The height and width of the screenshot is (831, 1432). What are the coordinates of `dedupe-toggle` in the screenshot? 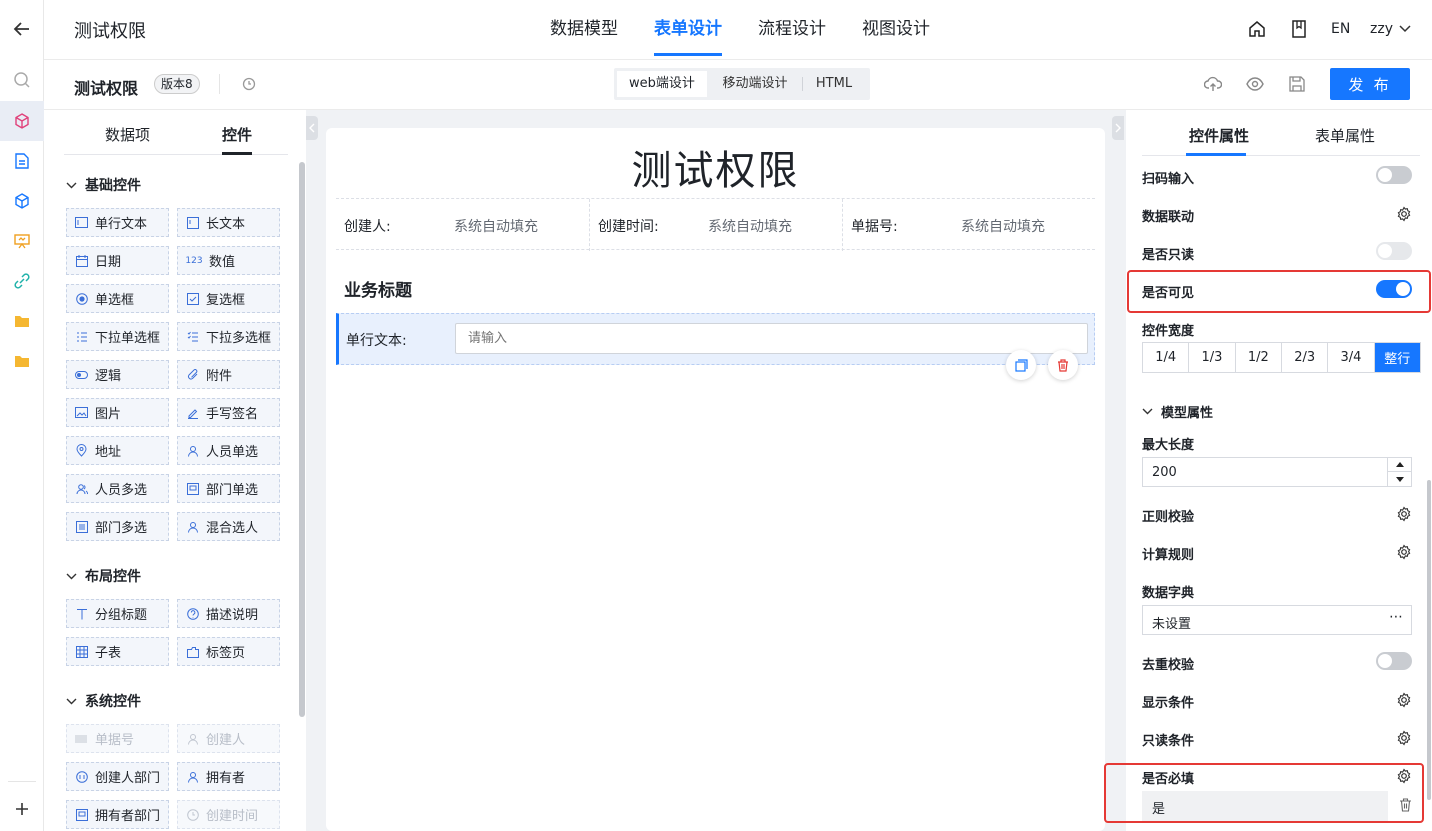 It's located at (1394, 661).